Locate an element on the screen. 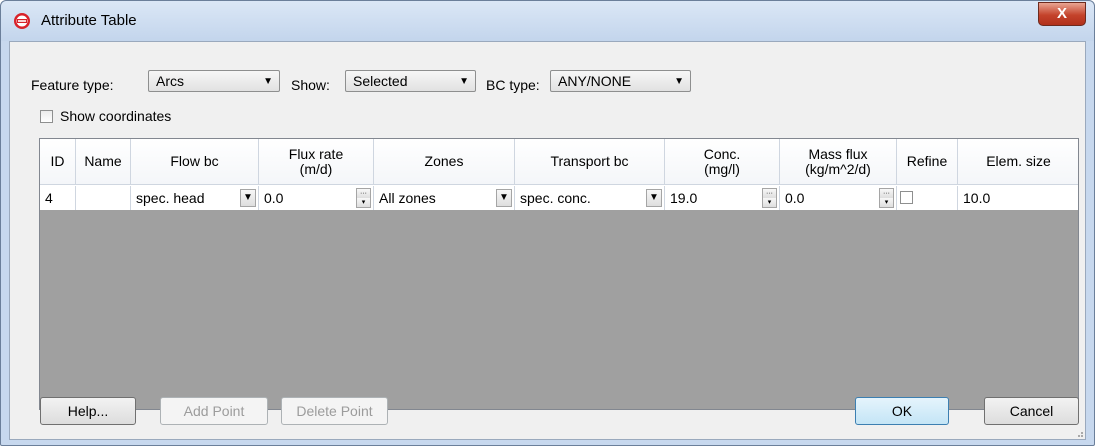  cell-flux-rate-value: 0.0 is located at coordinates (274, 198).